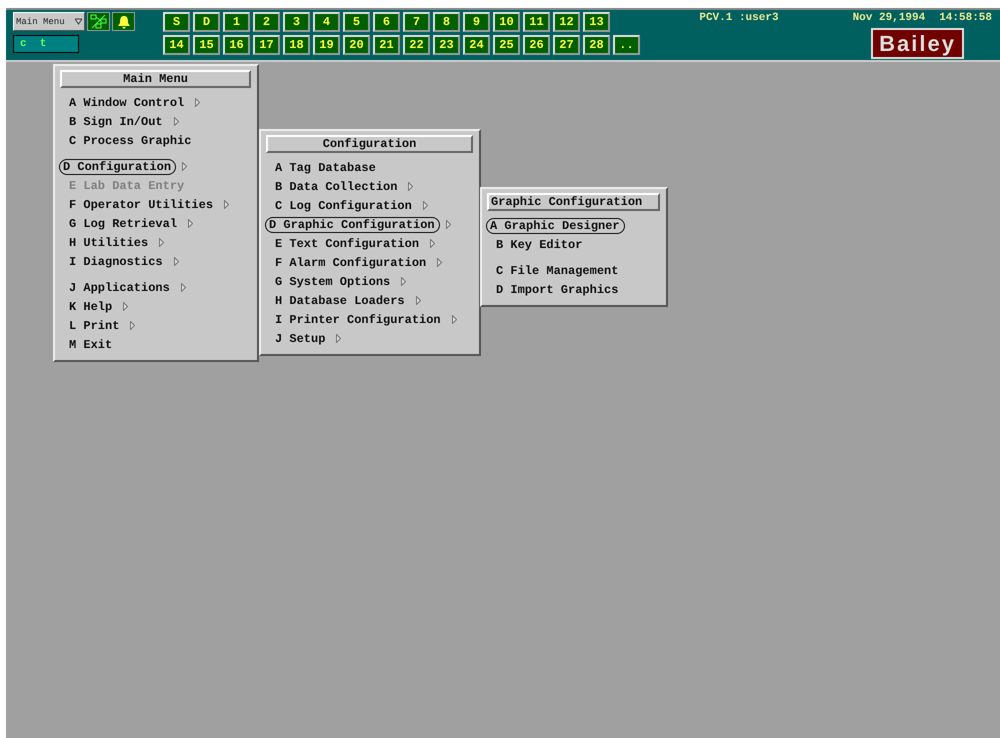 The image size is (1000, 738). I want to click on number-key: 19, so click(326, 45).